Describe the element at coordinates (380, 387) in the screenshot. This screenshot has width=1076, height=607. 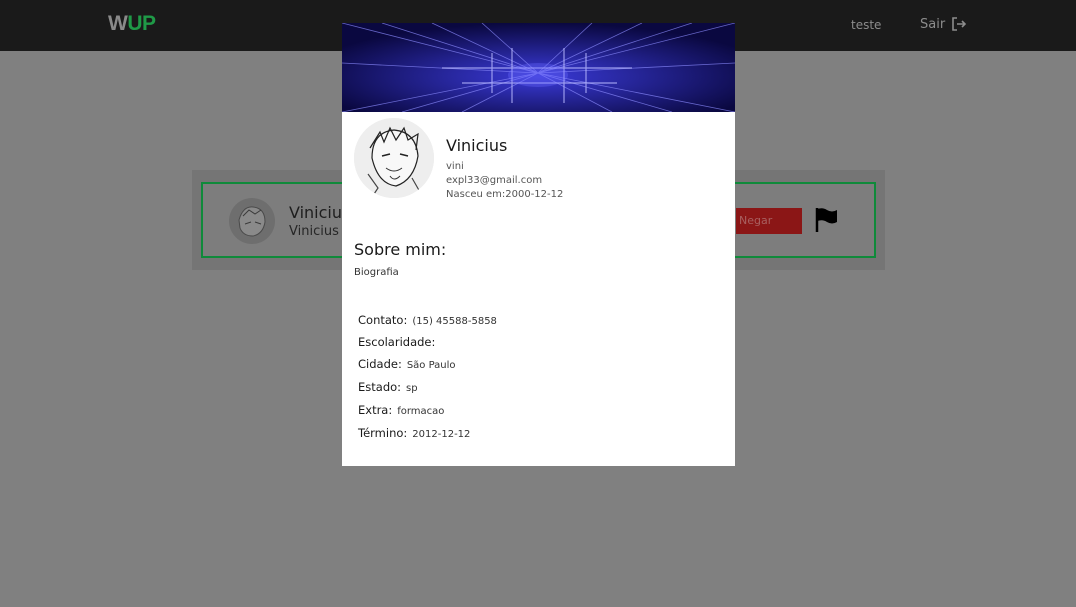
I see `detail-label: Estado:` at that location.